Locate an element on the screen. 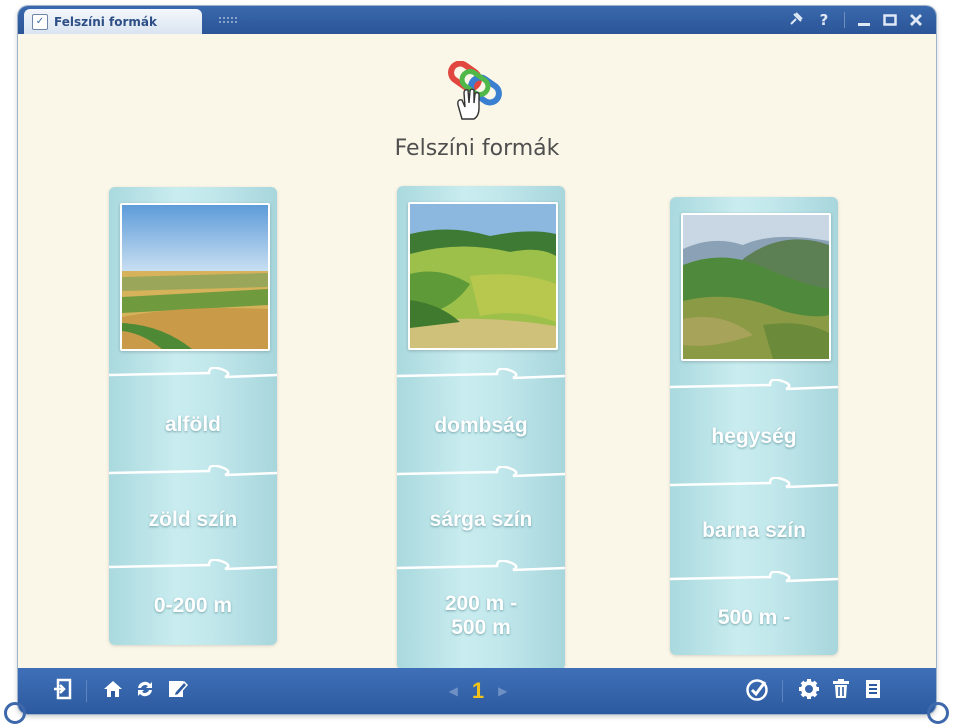  trash-icon is located at coordinates (841, 691).